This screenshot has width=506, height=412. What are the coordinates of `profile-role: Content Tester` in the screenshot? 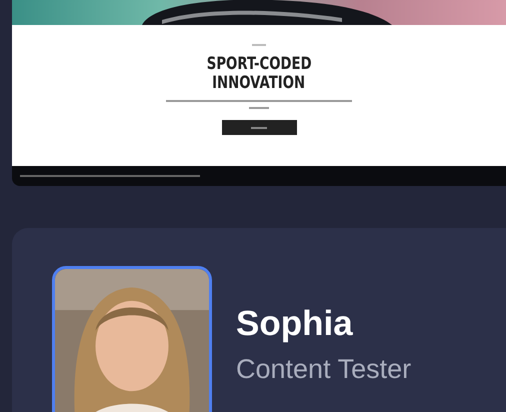 It's located at (324, 369).